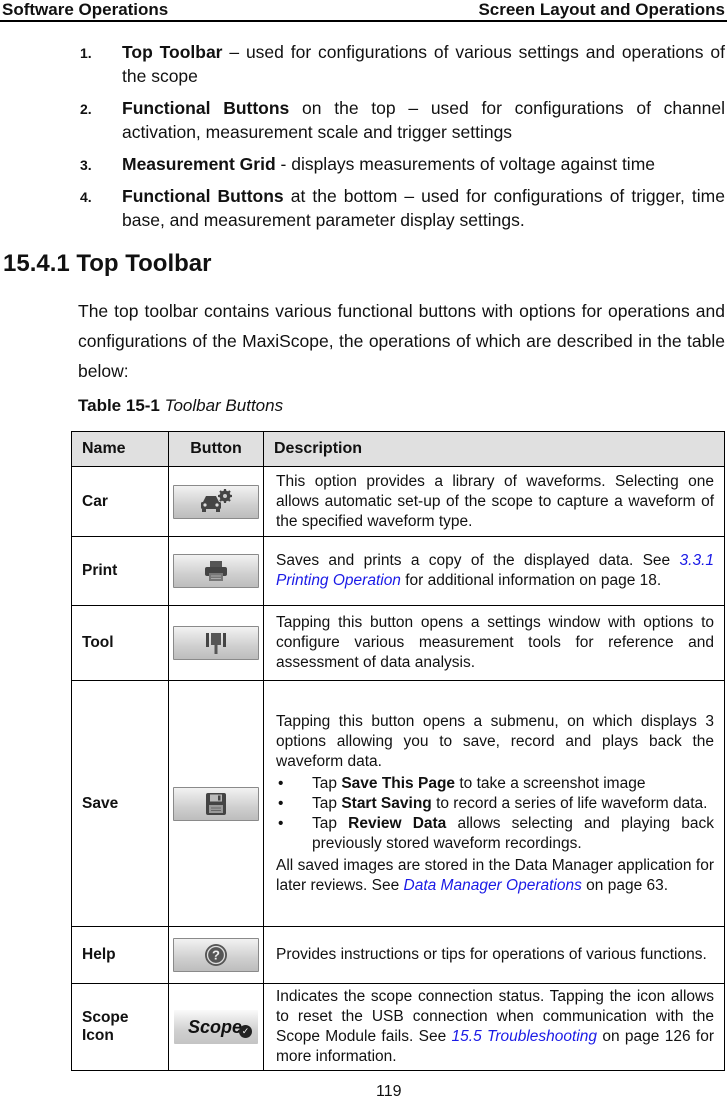 The image size is (727, 1106). What do you see at coordinates (120, 571) in the screenshot?
I see `row-name: Print` at bounding box center [120, 571].